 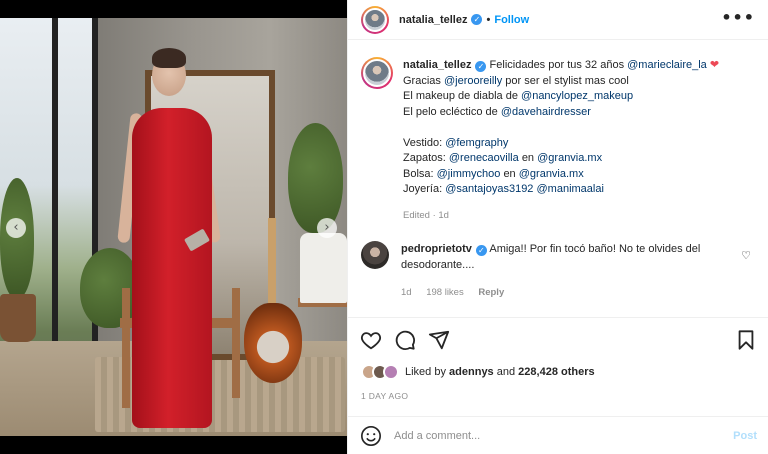 I want to click on share-icon, so click(x=439, y=340).